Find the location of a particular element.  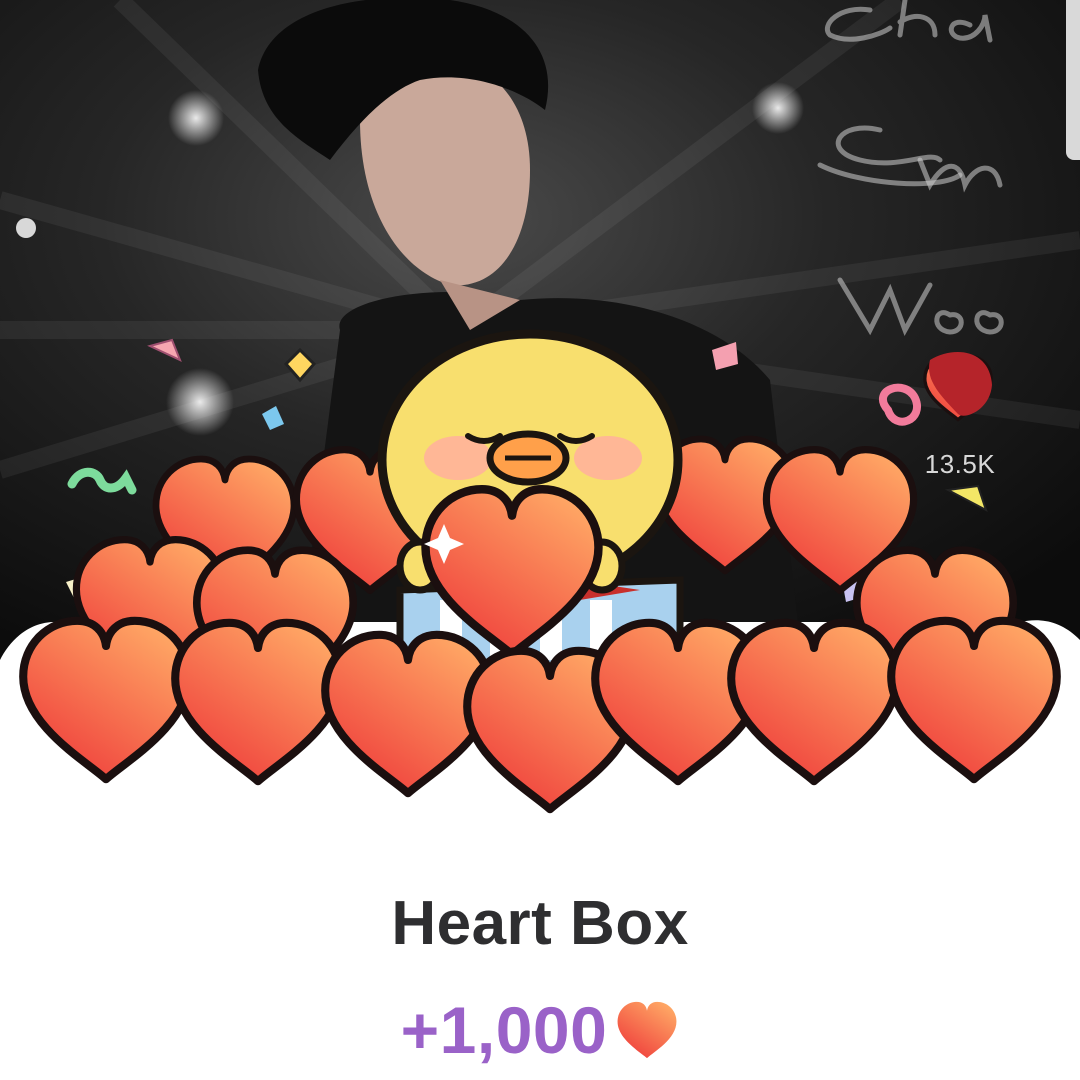

like-count: 13.5K is located at coordinates (960, 464).